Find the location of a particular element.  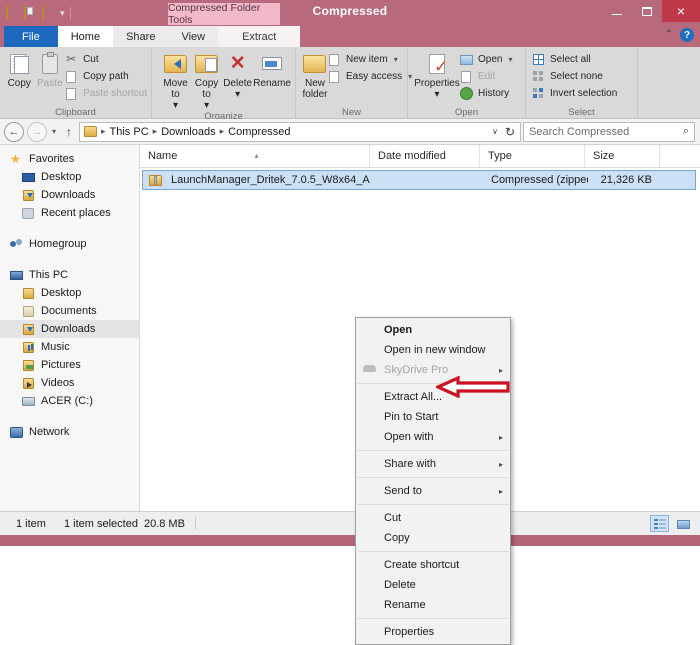

menu-item-label: Create shortcut is located at coordinates (422, 565).